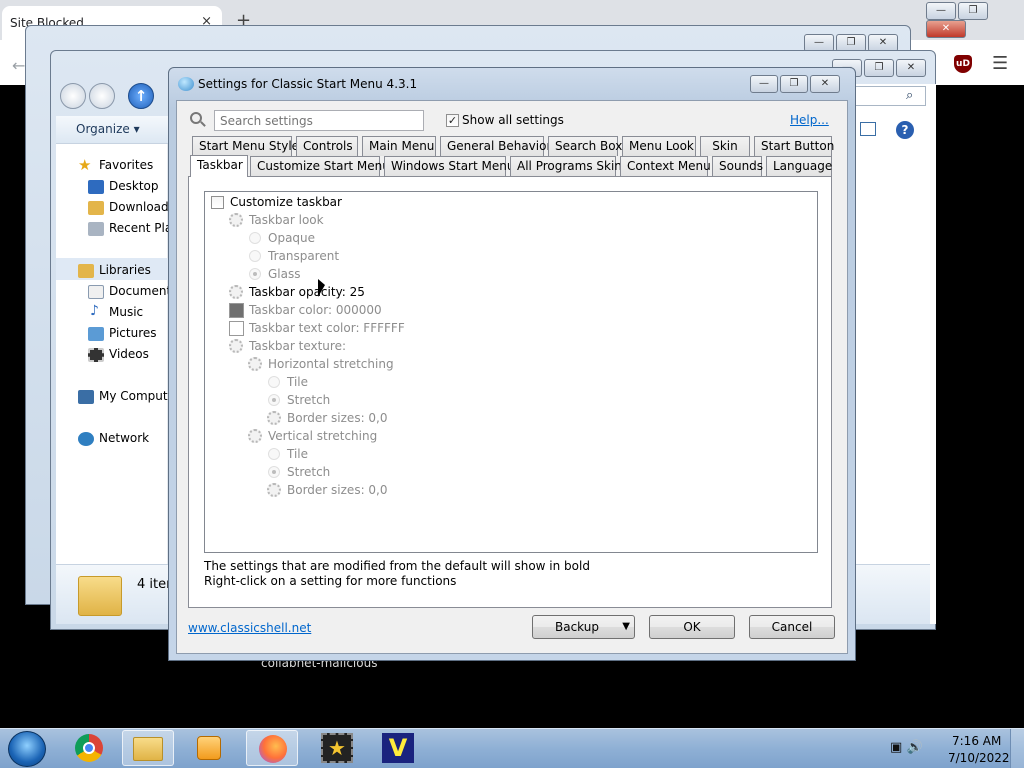 The height and width of the screenshot is (768, 1024). I want to click on tab-start-menu-style: Start Menu Style, so click(245, 146).